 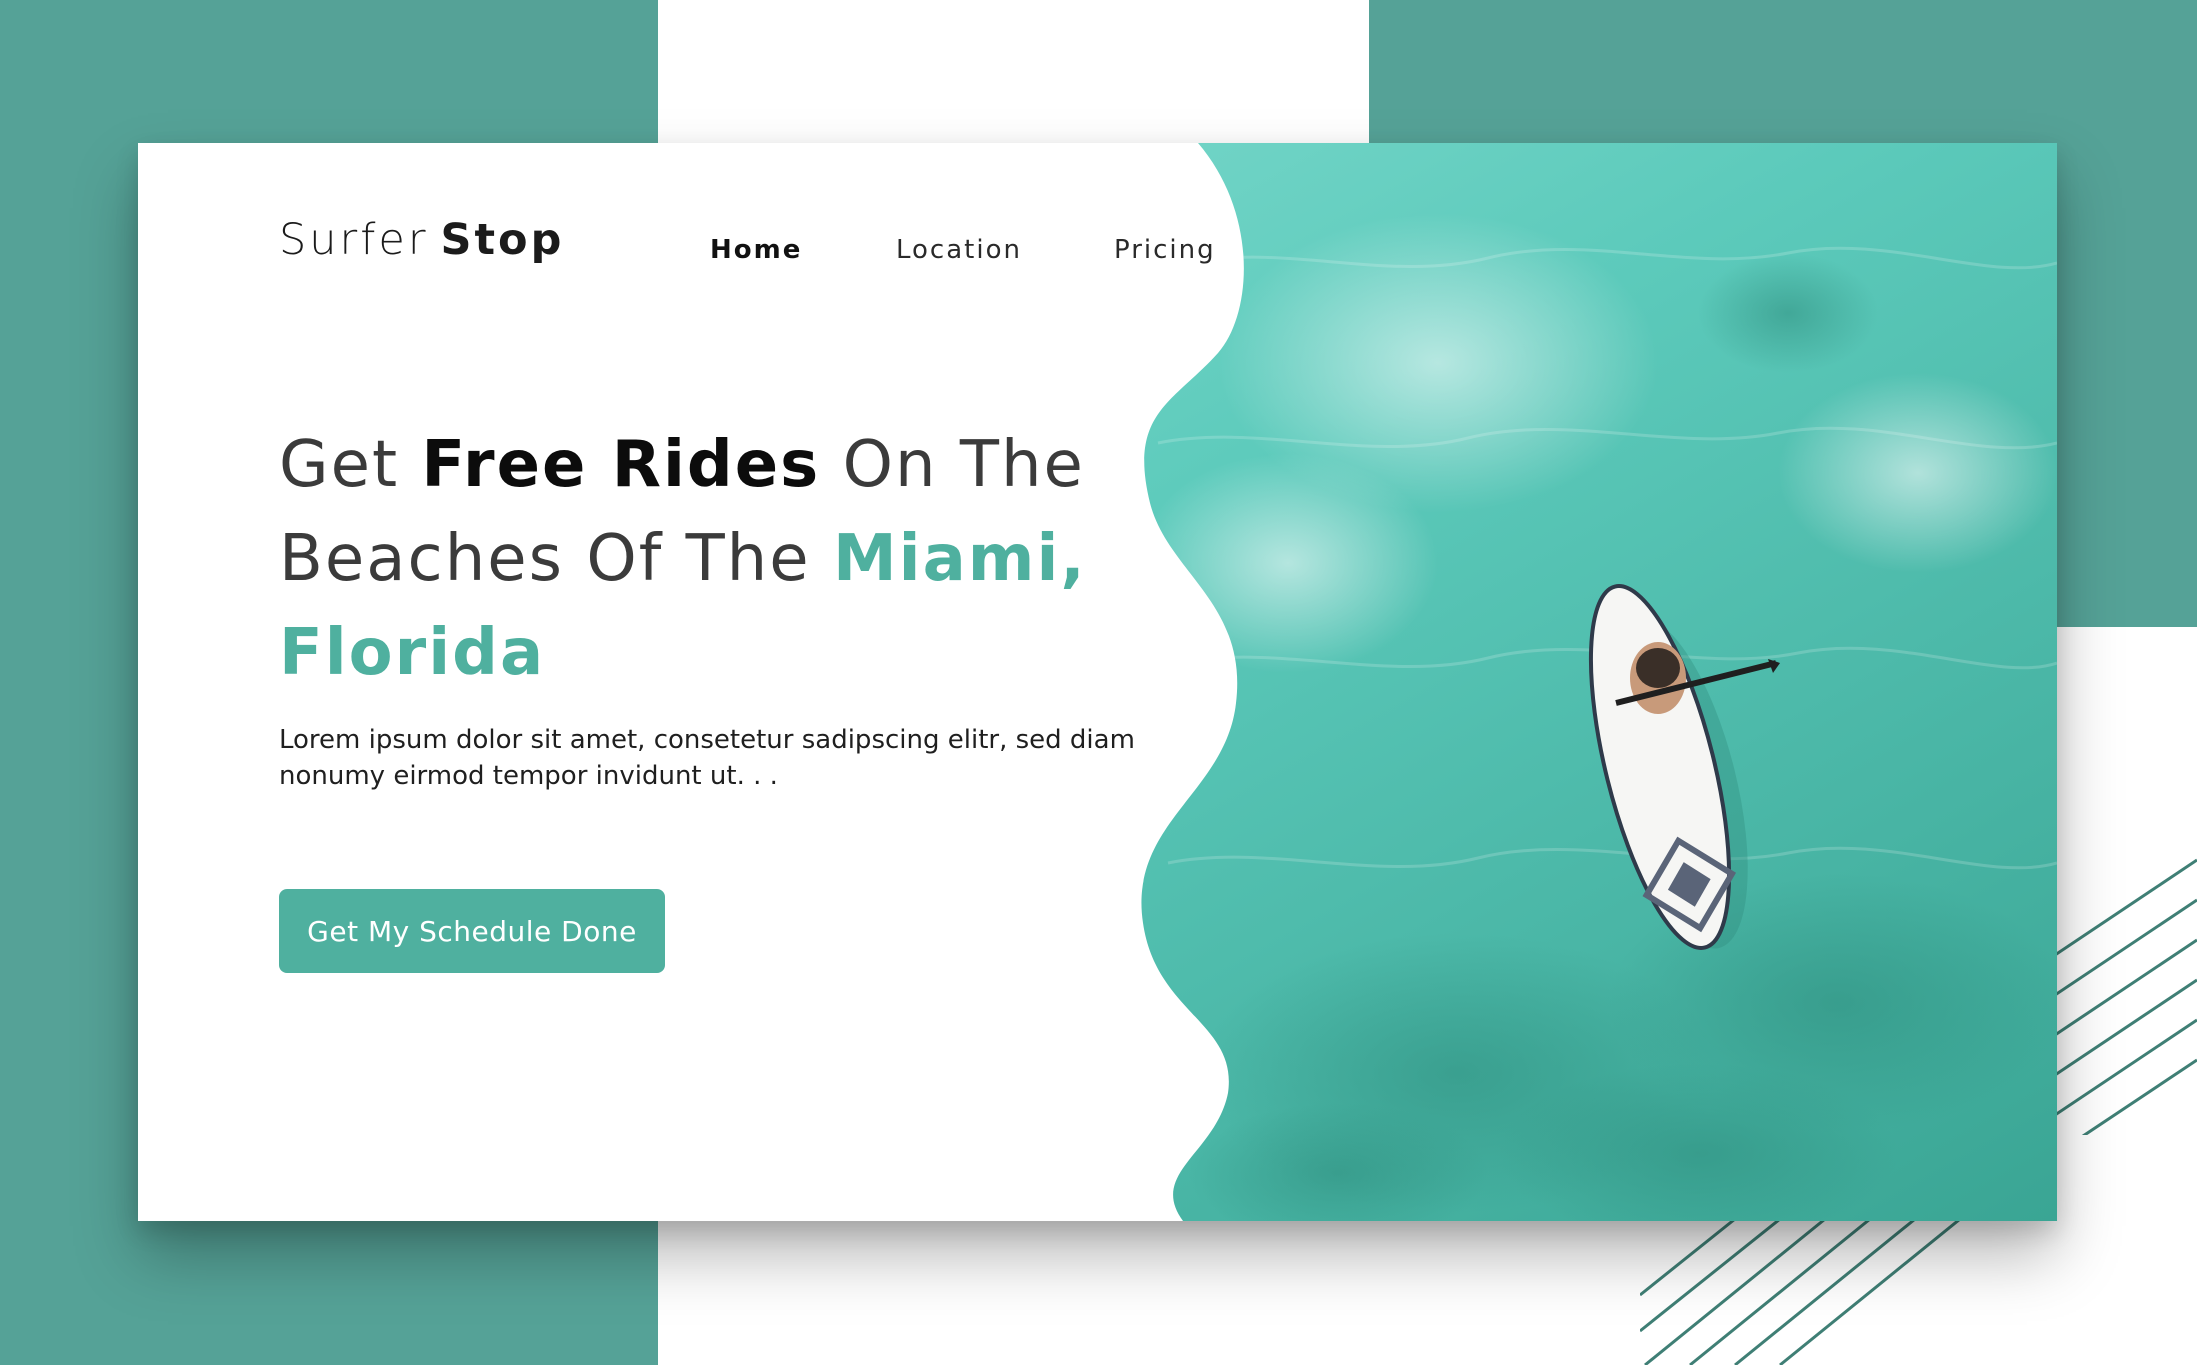 I want to click on headline-intro: Get, so click(x=350, y=465).